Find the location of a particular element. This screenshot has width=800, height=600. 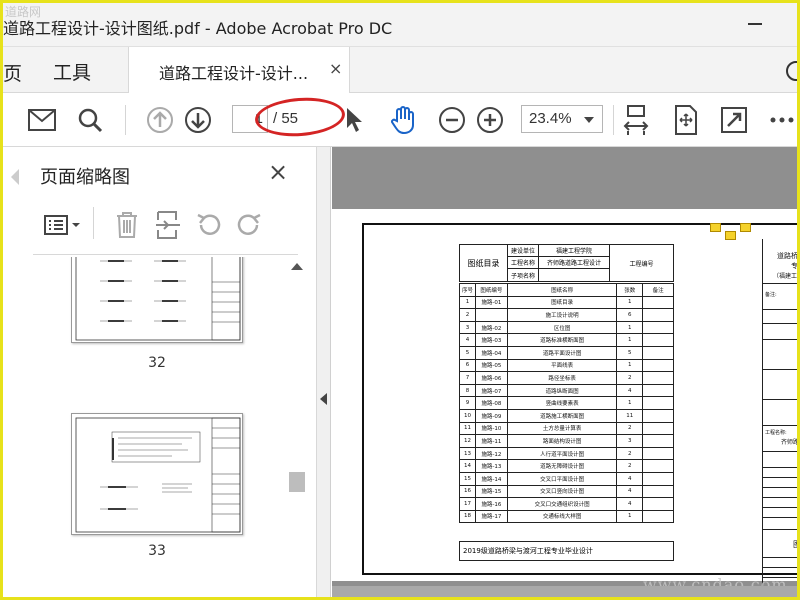

directory-title: 图纸目录 is located at coordinates (483, 263).